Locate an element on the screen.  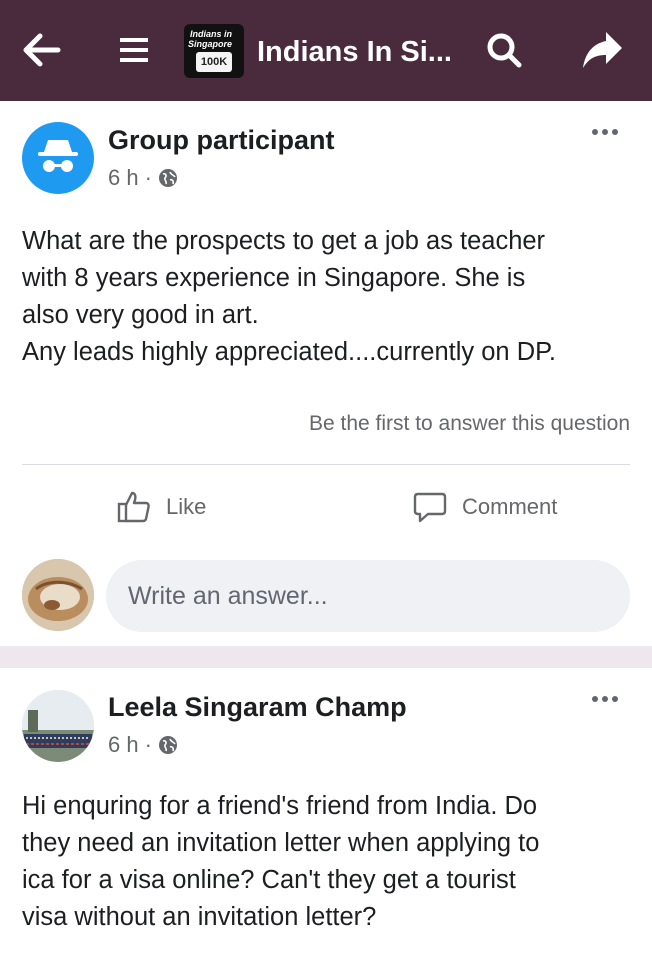
incognito-icon is located at coordinates (58, 156).